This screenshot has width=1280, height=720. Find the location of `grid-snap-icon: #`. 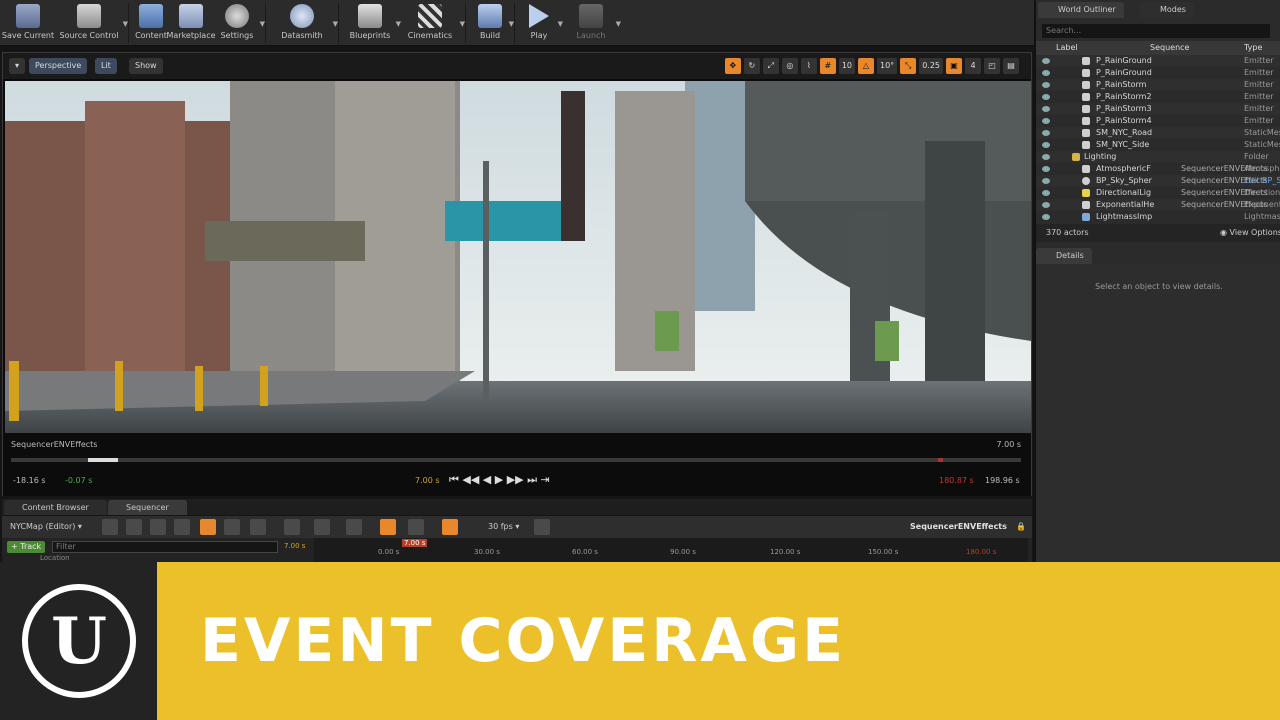

grid-snap-icon: # is located at coordinates (827, 66).